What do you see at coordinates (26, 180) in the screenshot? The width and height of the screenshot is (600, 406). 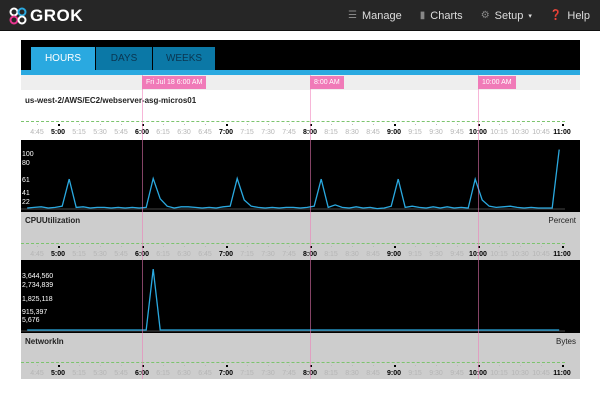 I see `y-tick-label: 61` at bounding box center [26, 180].